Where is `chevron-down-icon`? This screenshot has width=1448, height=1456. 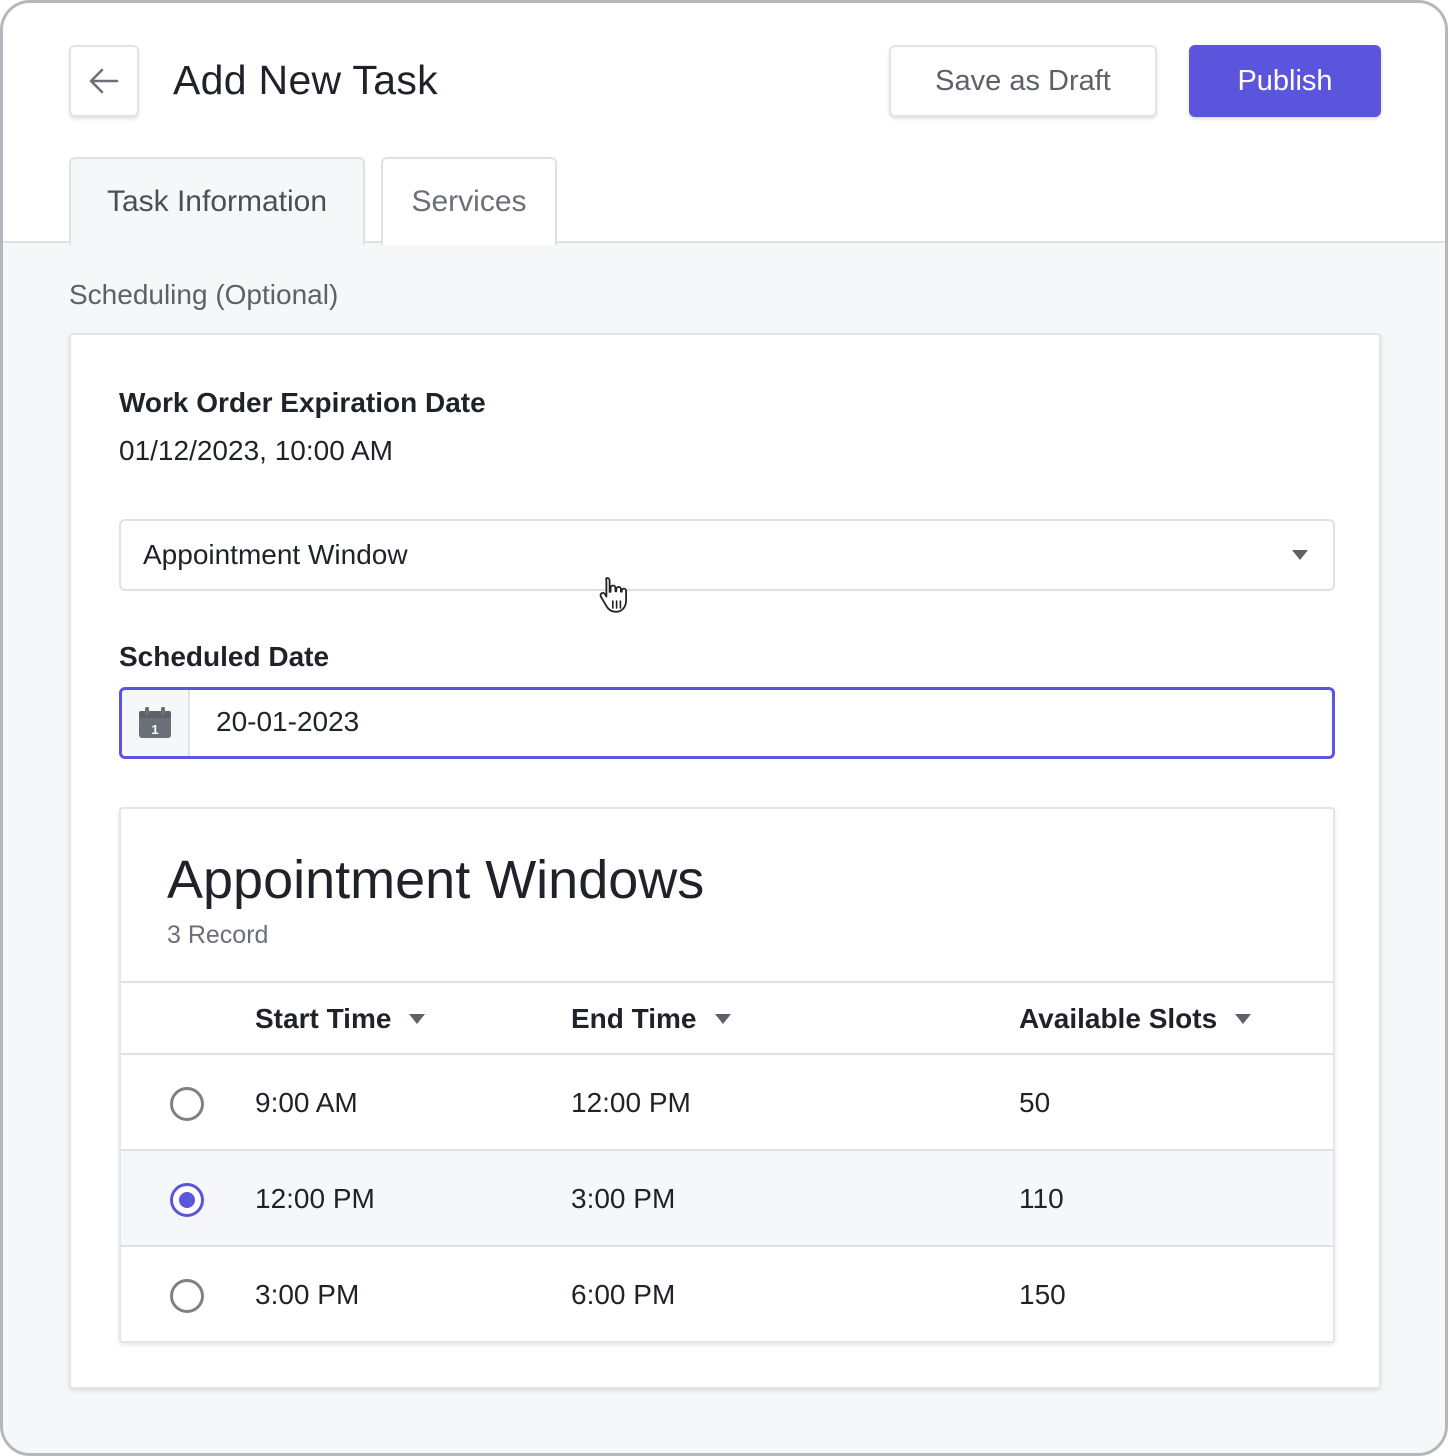
chevron-down-icon is located at coordinates (1300, 555).